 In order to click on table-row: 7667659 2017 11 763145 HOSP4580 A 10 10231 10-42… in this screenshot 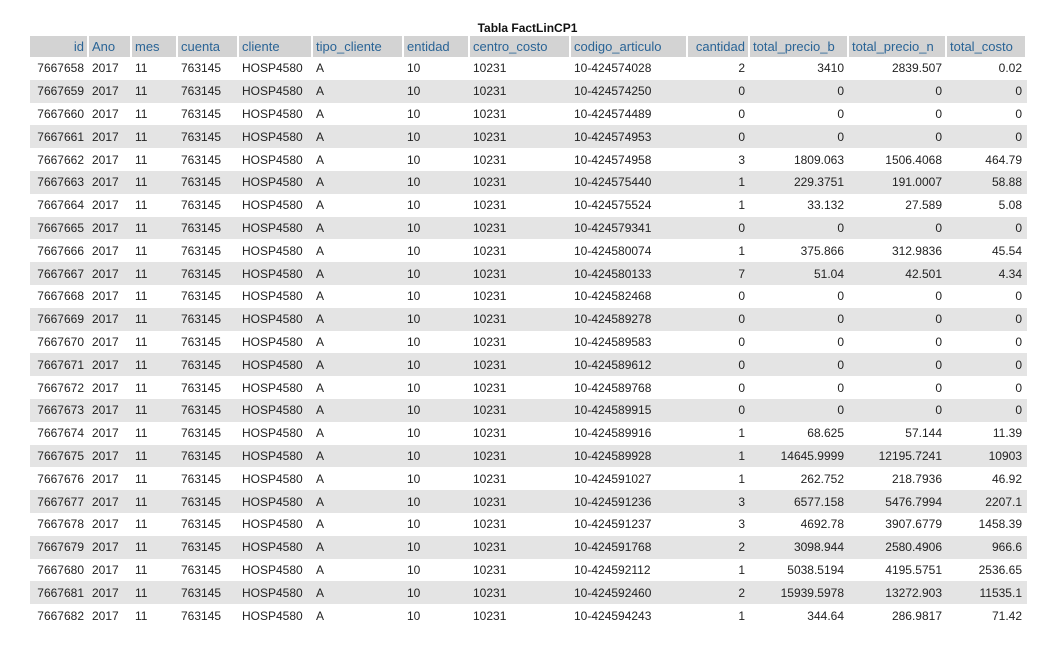, I will do `click(528, 91)`.